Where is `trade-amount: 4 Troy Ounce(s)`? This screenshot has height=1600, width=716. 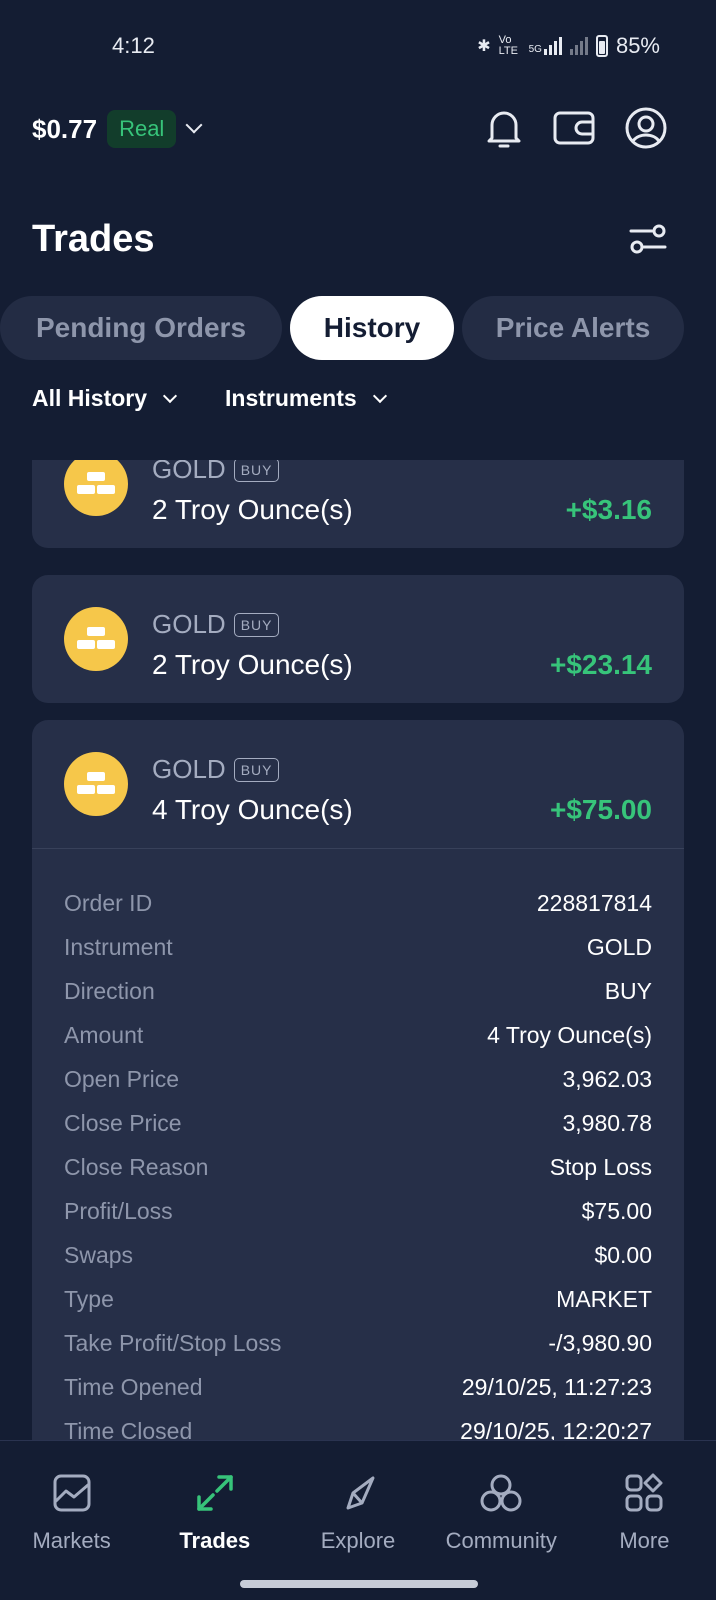 trade-amount: 4 Troy Ounce(s) is located at coordinates (252, 809).